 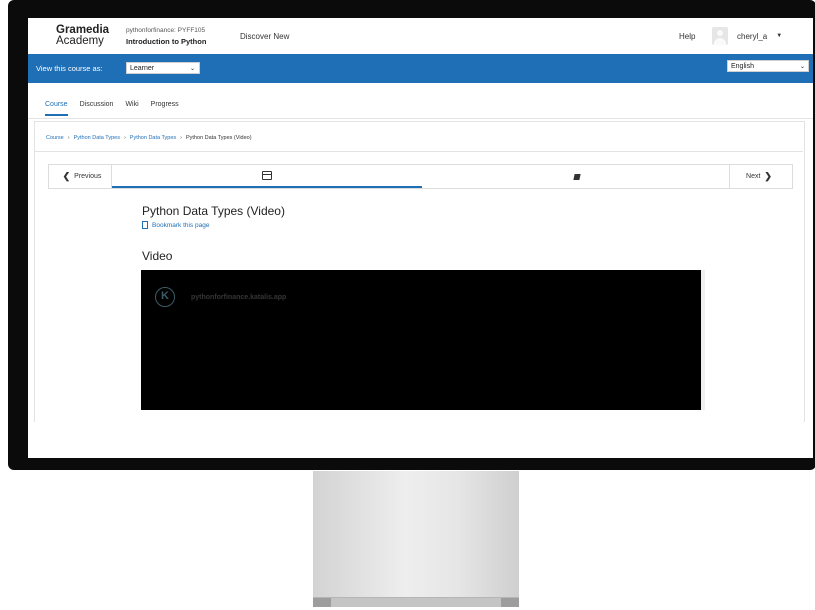 What do you see at coordinates (779, 36) in the screenshot?
I see `chevron-down-icon: ▼` at bounding box center [779, 36].